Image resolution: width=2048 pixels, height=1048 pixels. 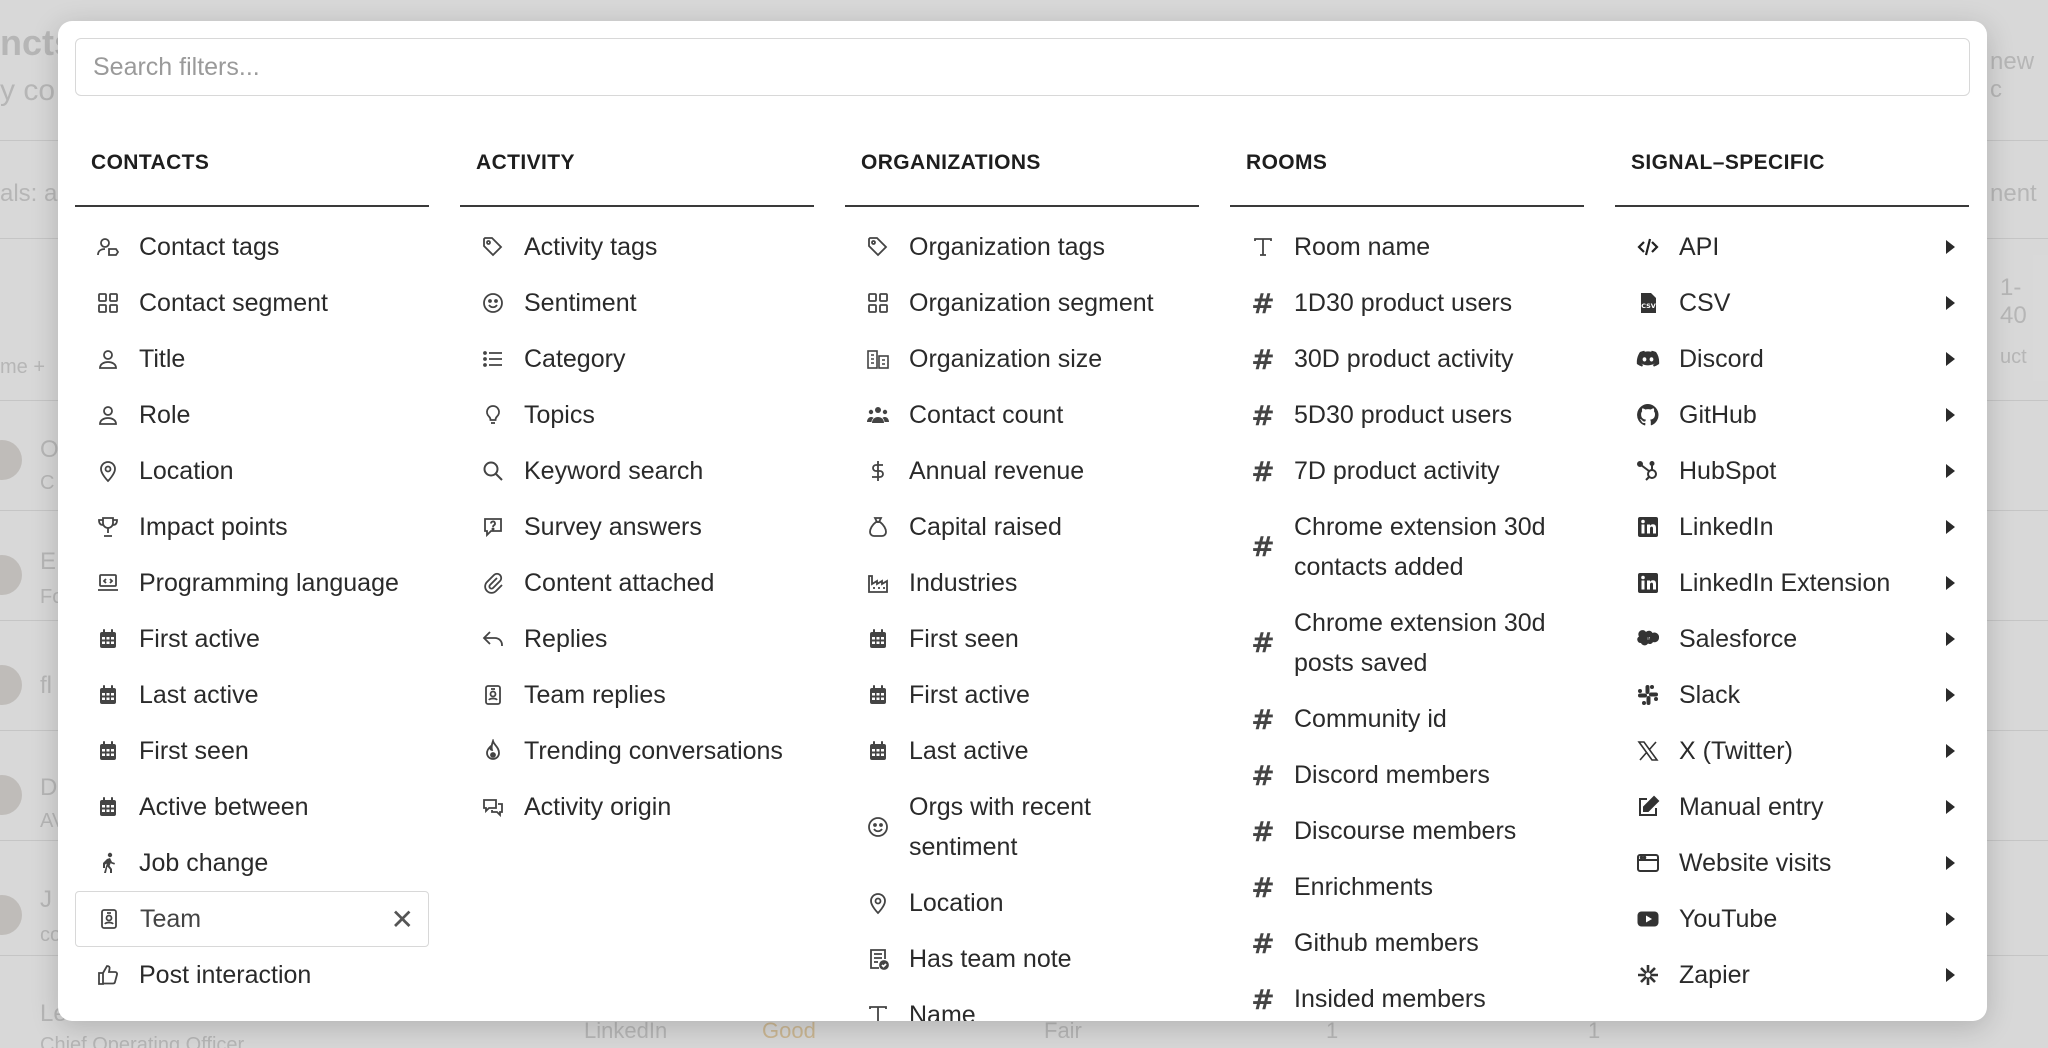 I want to click on hashtag-icon: #, so click(x=1263, y=359).